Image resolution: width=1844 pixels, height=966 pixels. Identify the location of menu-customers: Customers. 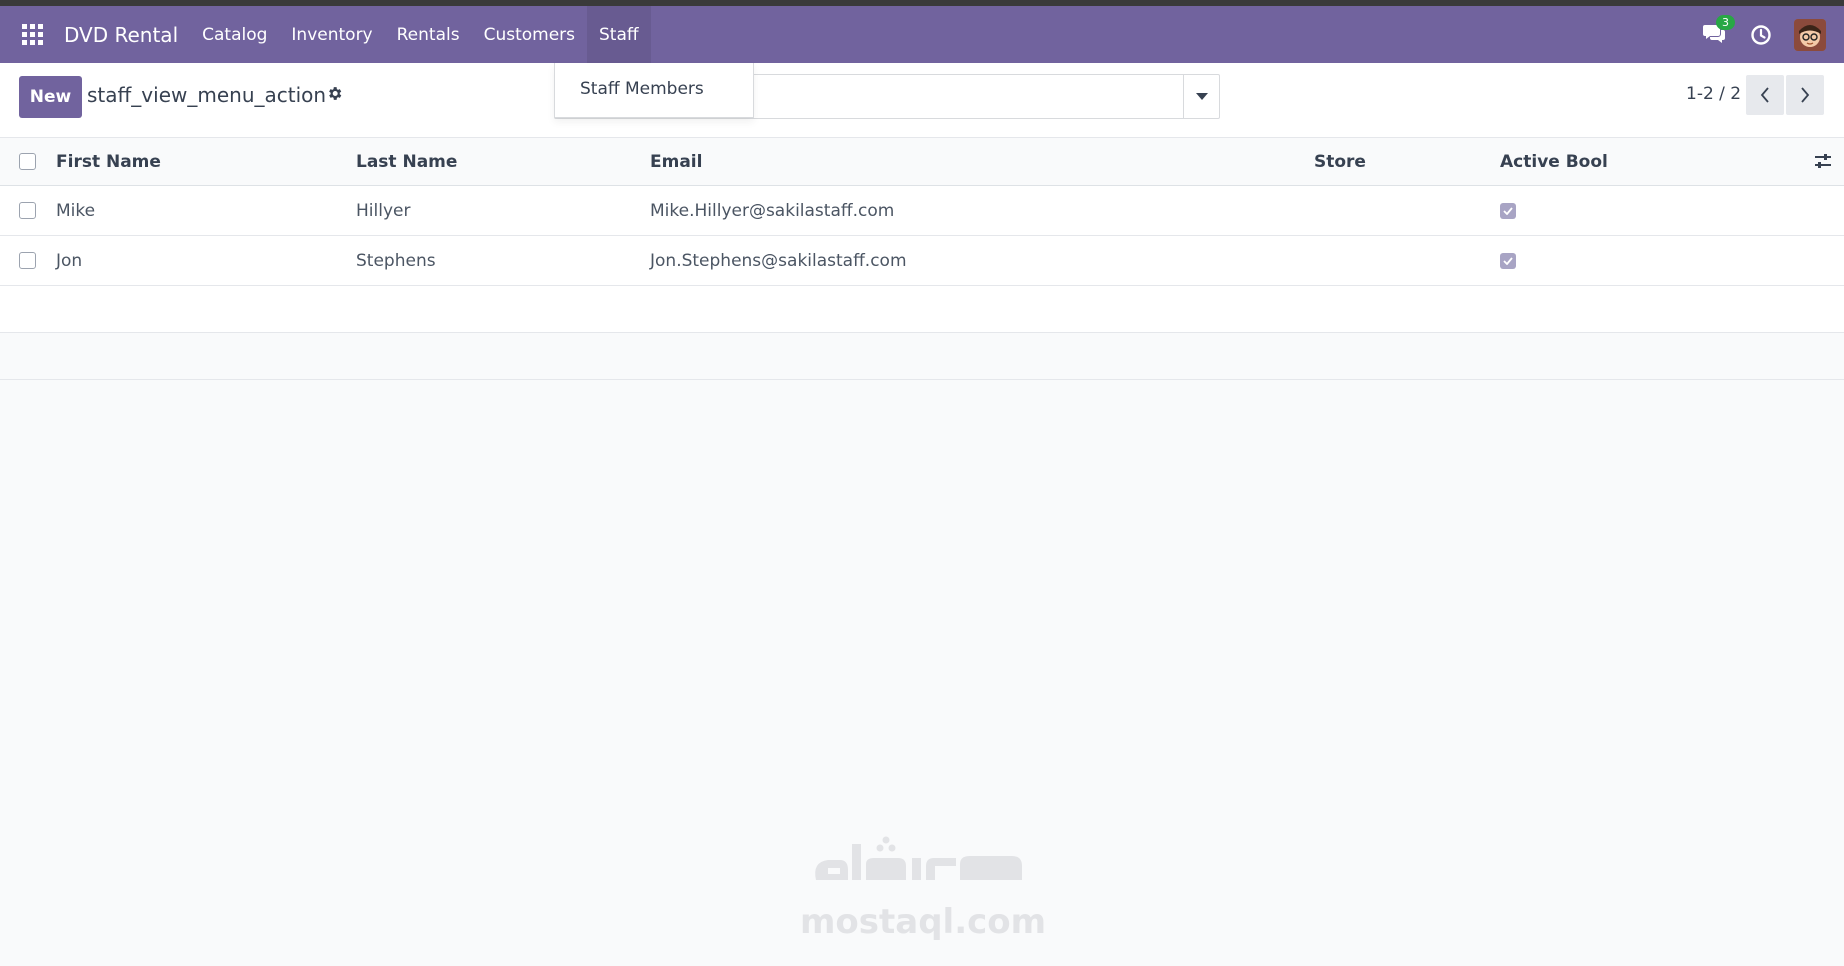
(529, 34).